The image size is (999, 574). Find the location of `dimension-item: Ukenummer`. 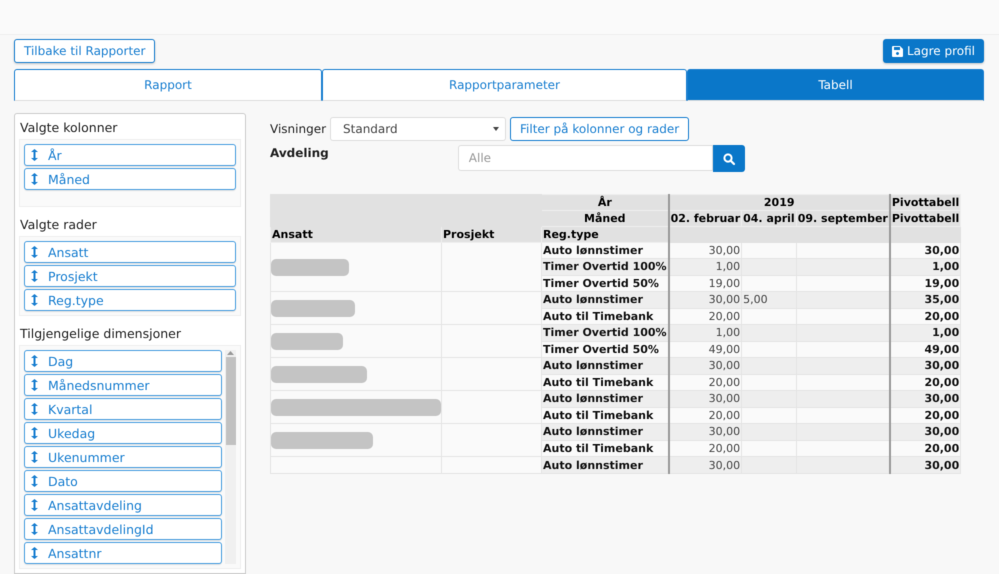

dimension-item: Ukenummer is located at coordinates (123, 457).